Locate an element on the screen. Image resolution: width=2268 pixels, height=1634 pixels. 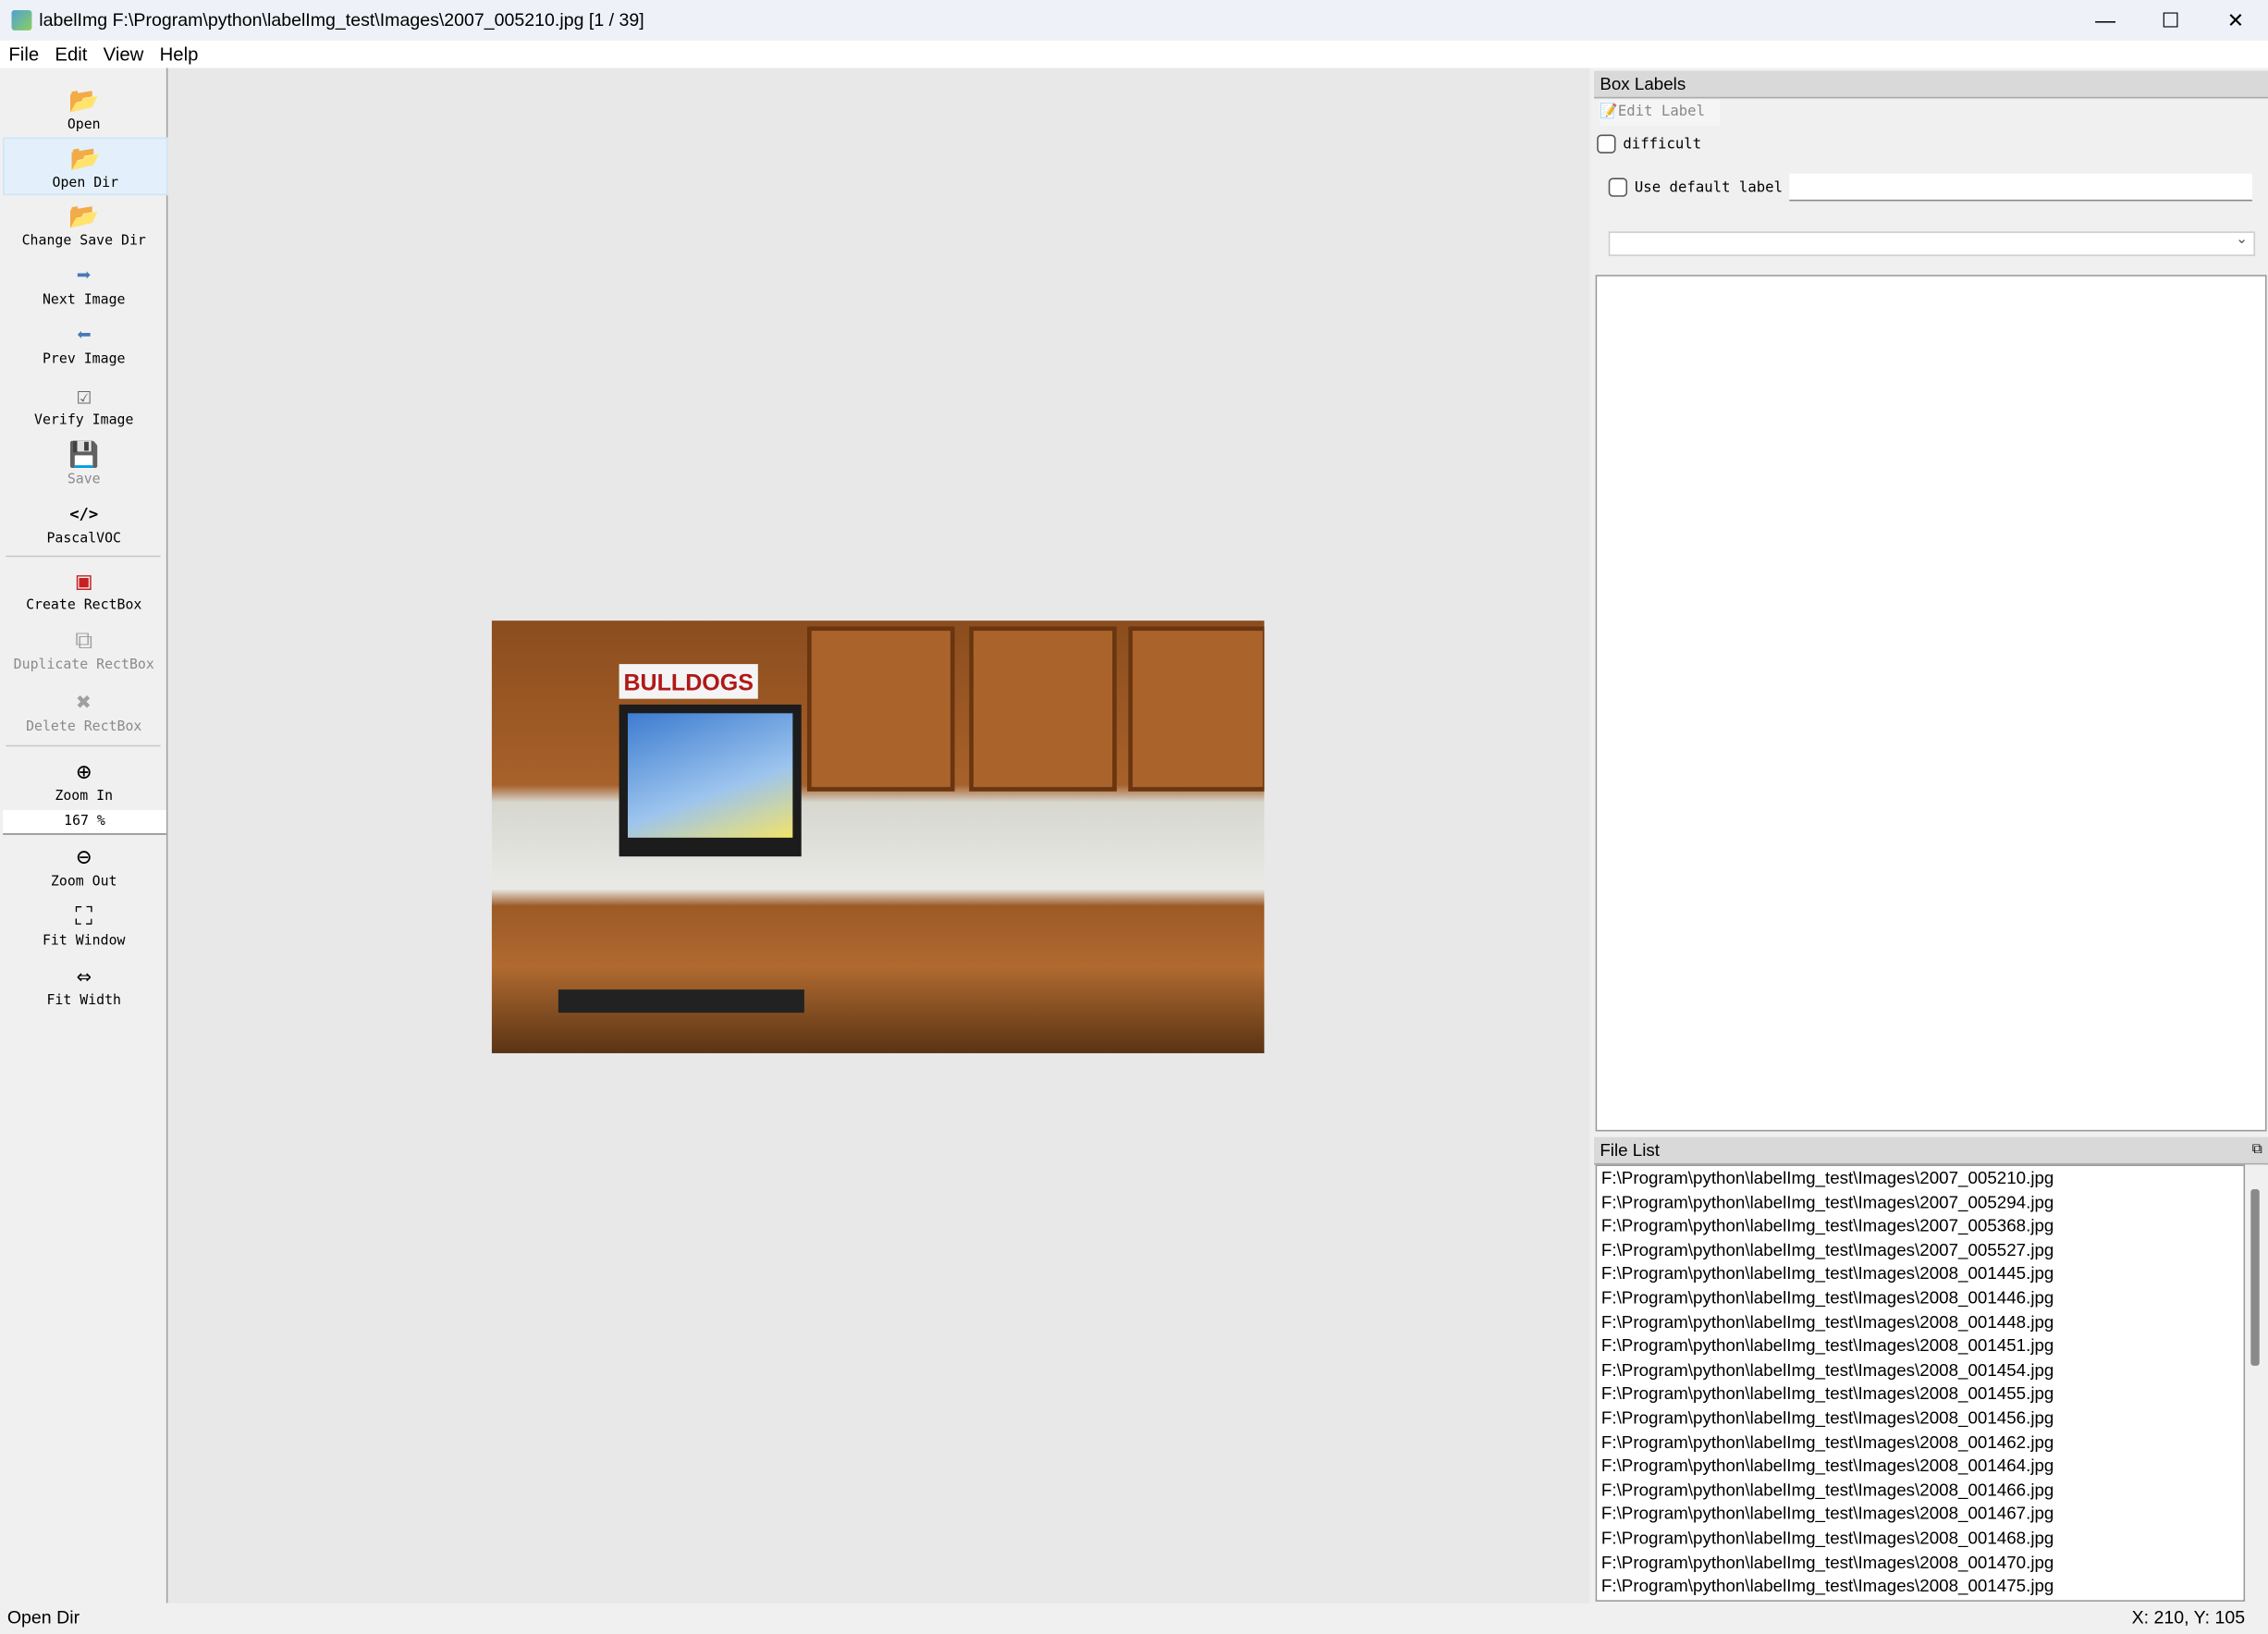
label-combobox: ⌄ is located at coordinates (1932, 243).